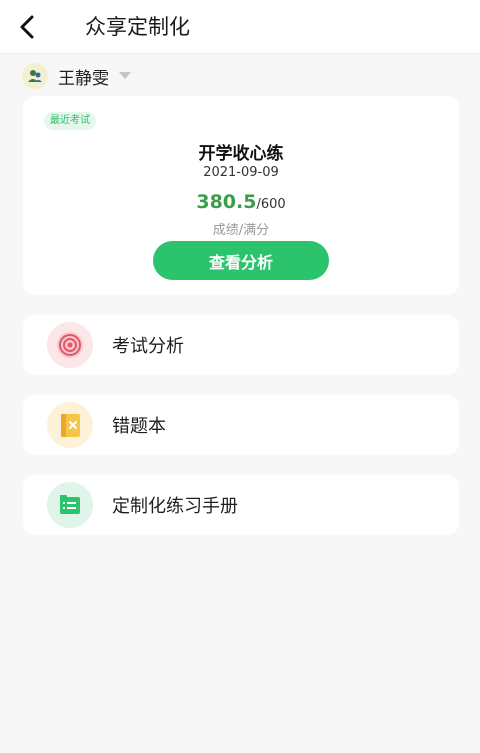 This screenshot has height=753, width=480. I want to click on exam-score: 380.5, so click(226, 202).